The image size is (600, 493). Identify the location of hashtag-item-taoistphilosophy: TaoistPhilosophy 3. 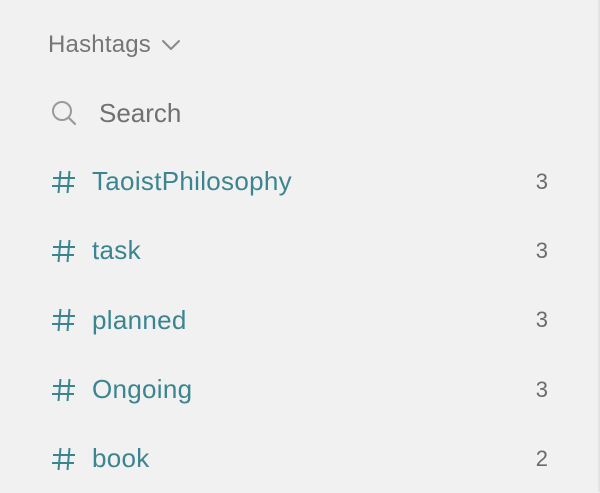
(299, 181).